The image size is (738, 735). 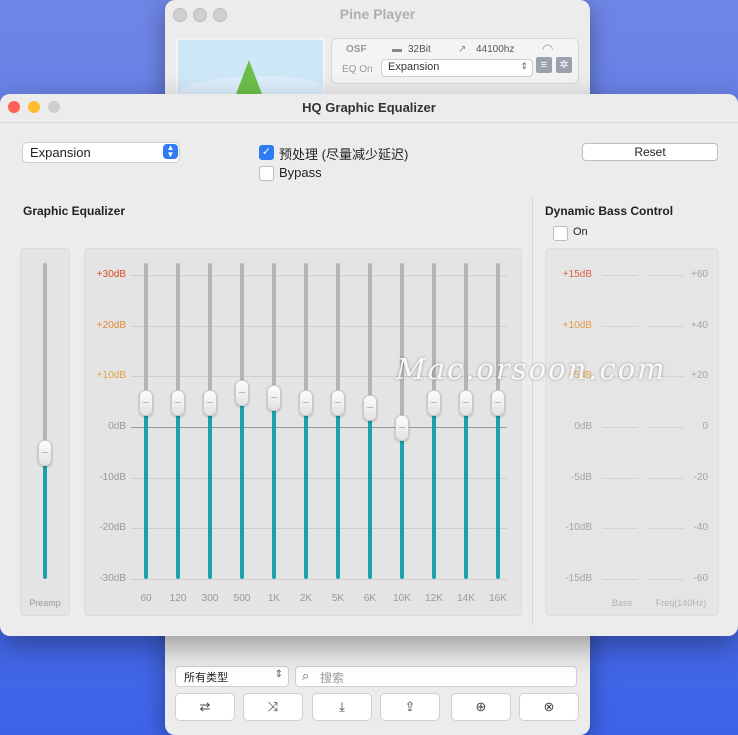 What do you see at coordinates (274, 598) in the screenshot?
I see `band-frequency-label: 1K` at bounding box center [274, 598].